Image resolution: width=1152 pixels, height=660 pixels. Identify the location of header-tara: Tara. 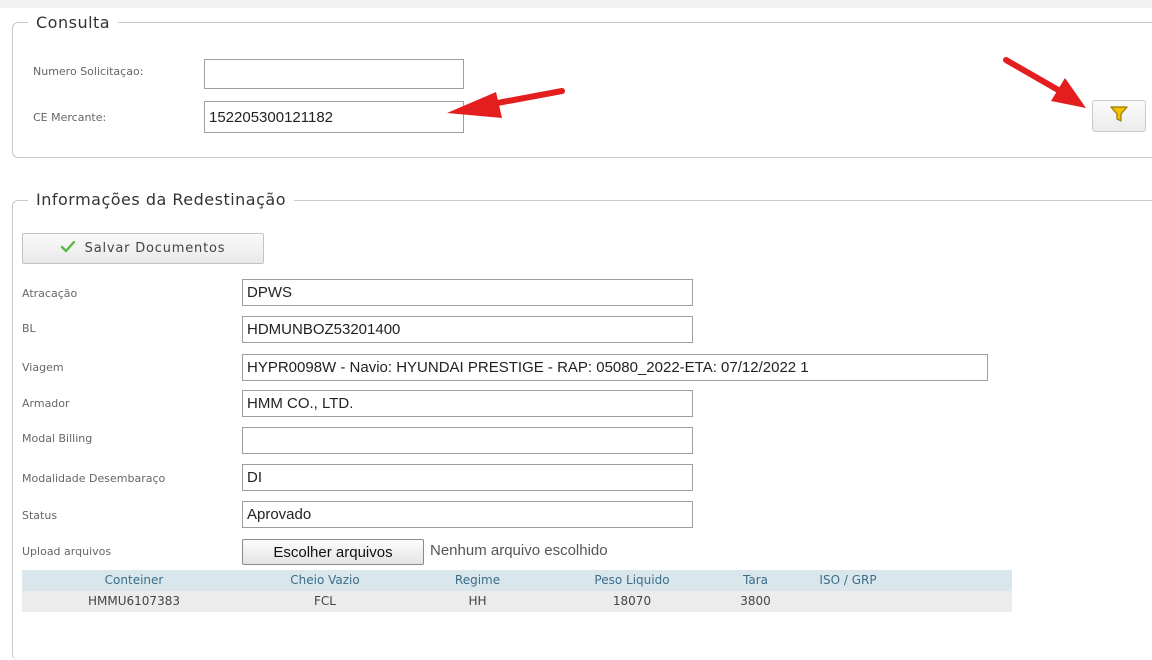
(755, 580).